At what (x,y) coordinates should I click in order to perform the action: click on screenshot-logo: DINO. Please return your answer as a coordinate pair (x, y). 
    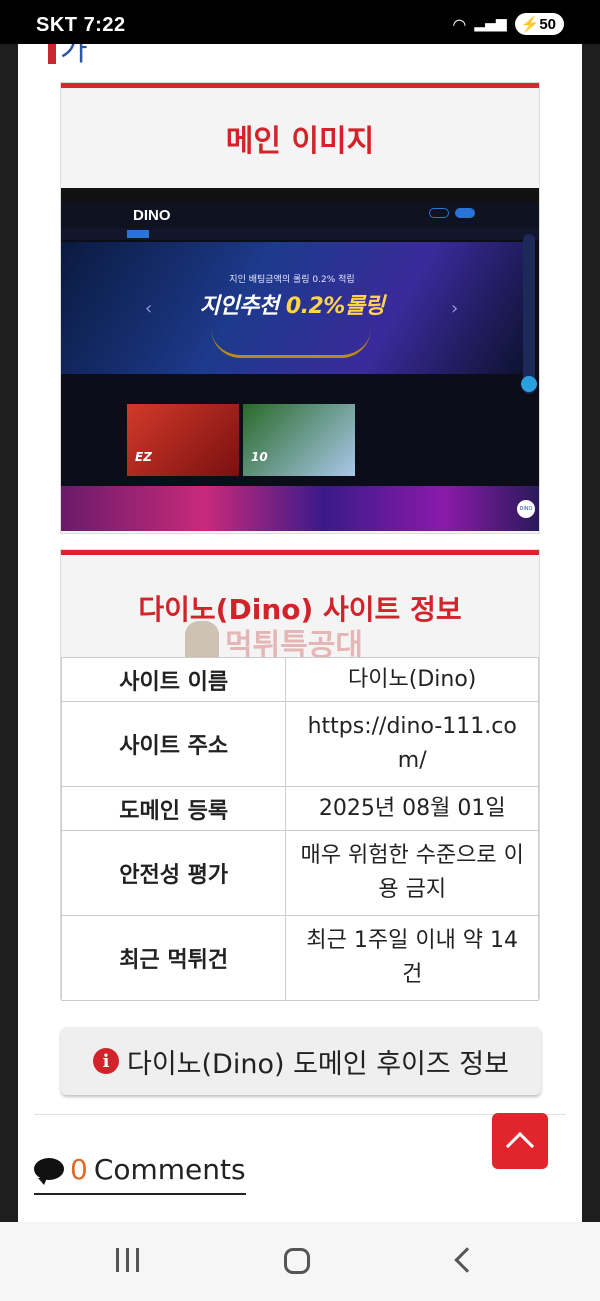
    Looking at the image, I should click on (152, 215).